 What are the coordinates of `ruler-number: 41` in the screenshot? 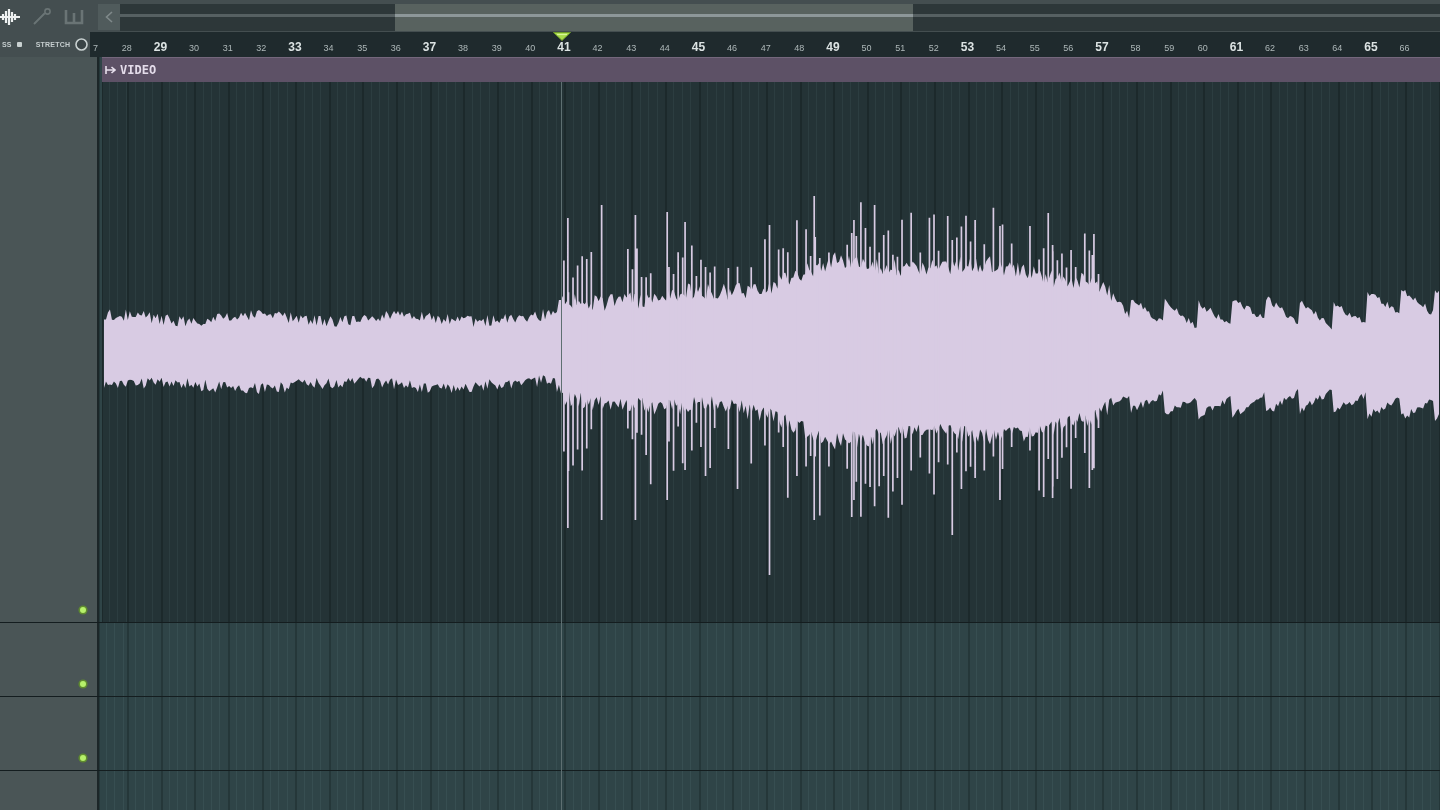 It's located at (564, 47).